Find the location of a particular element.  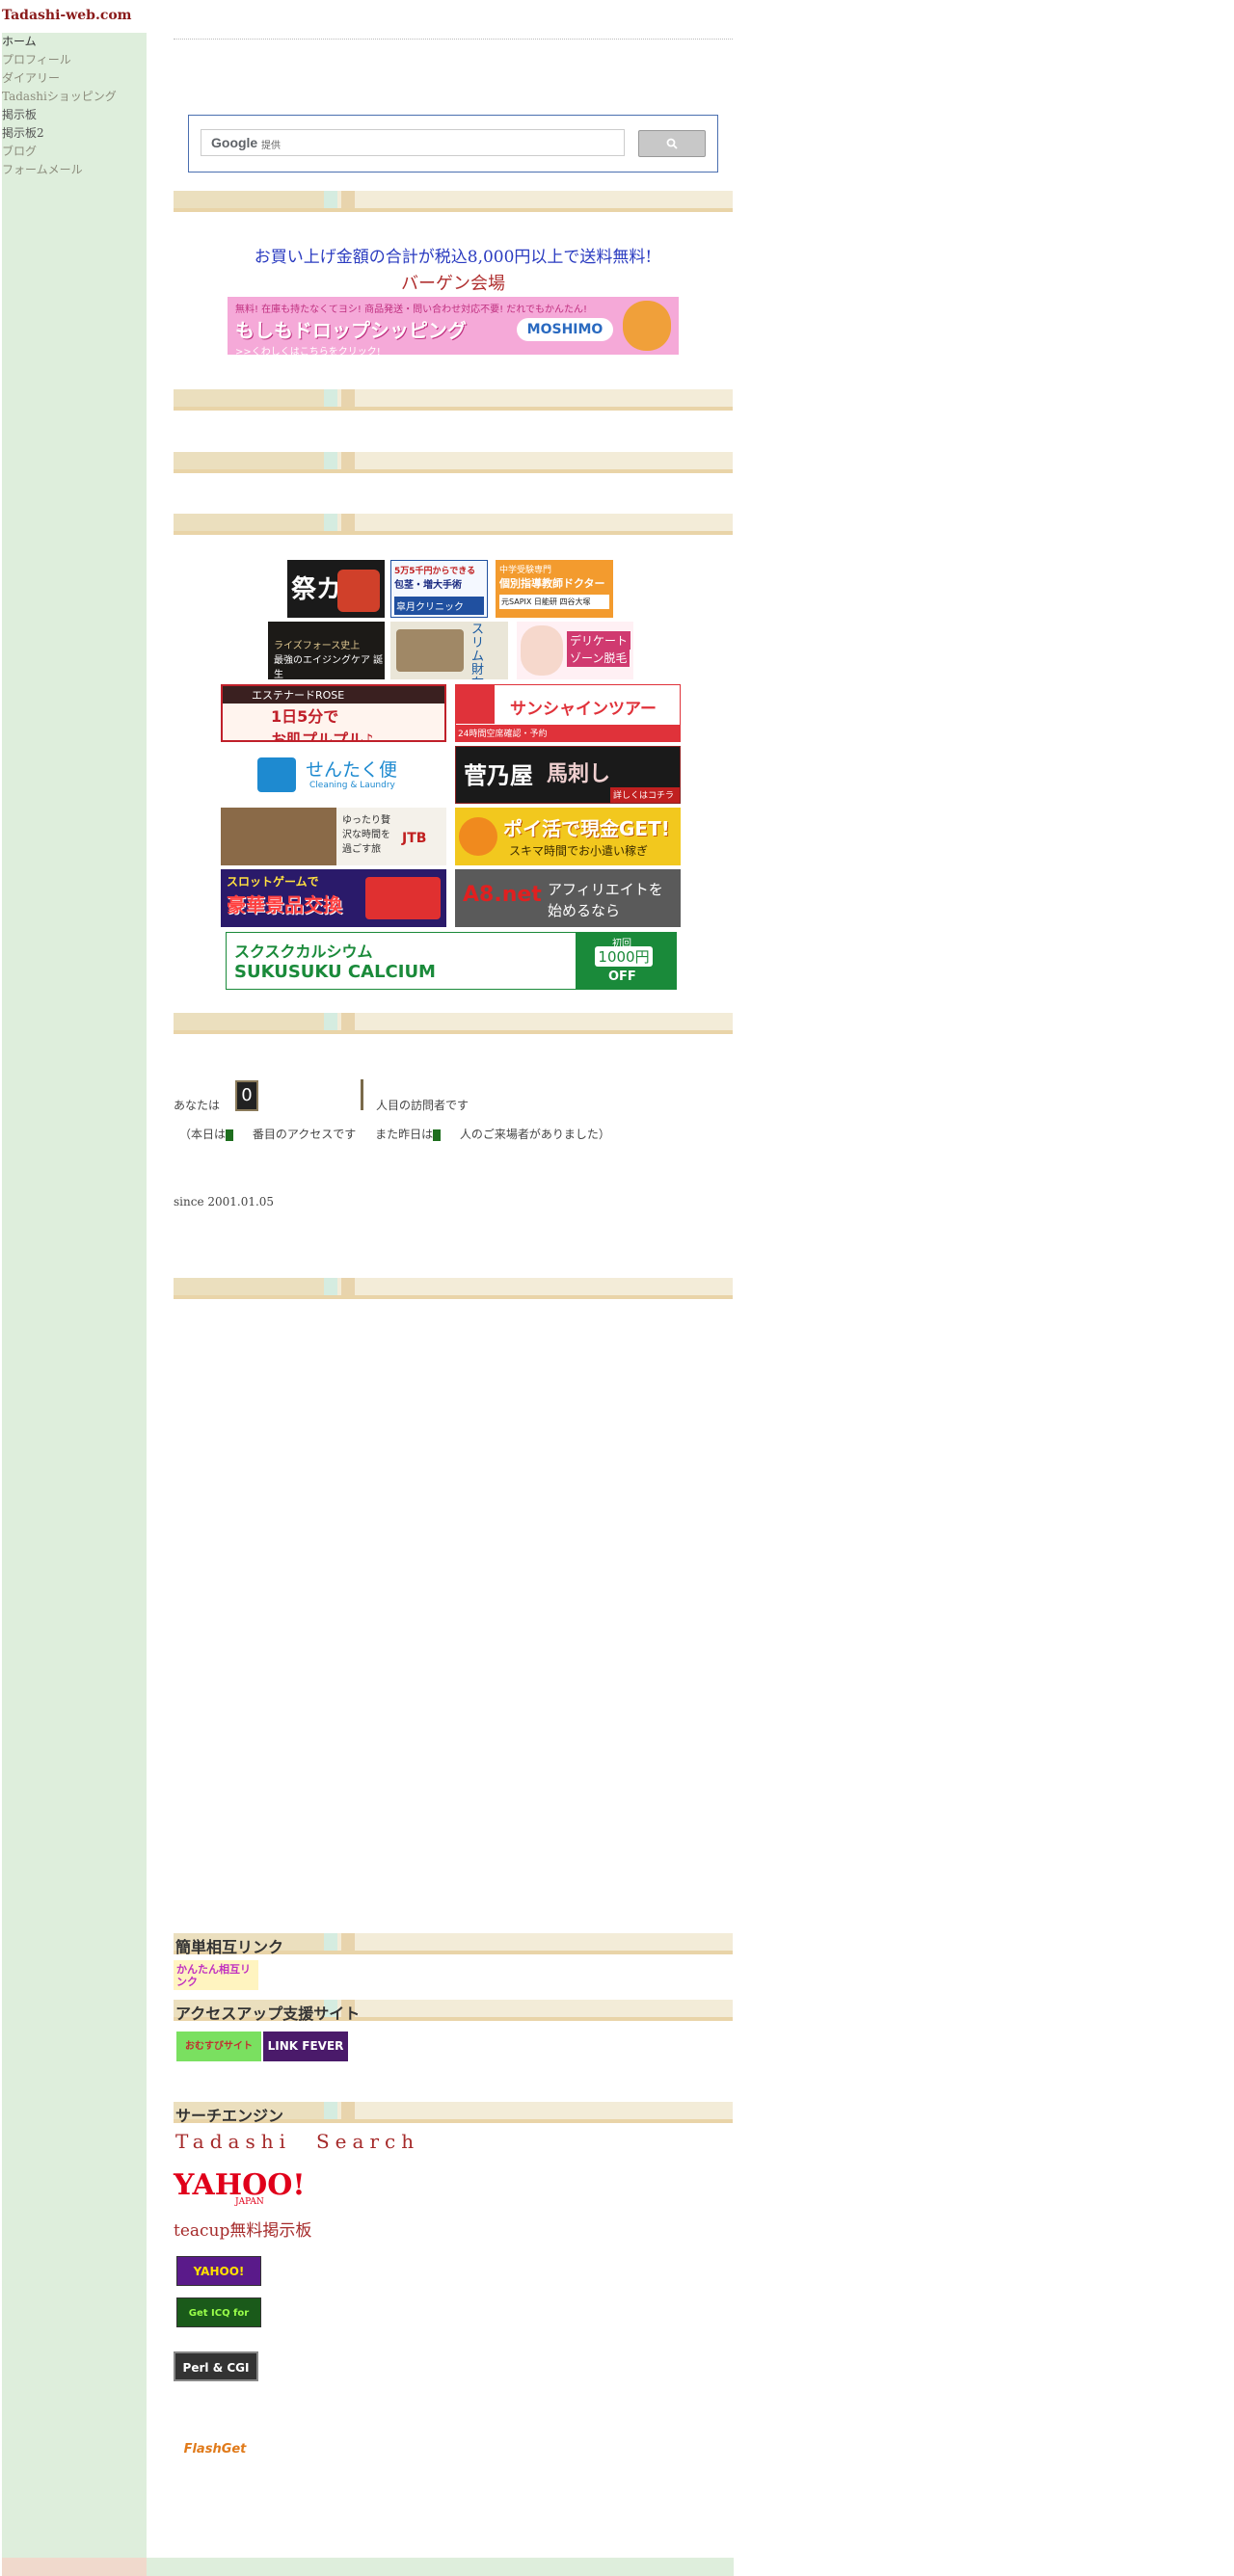

nav-item-diary: ダイアリー is located at coordinates (74, 78).